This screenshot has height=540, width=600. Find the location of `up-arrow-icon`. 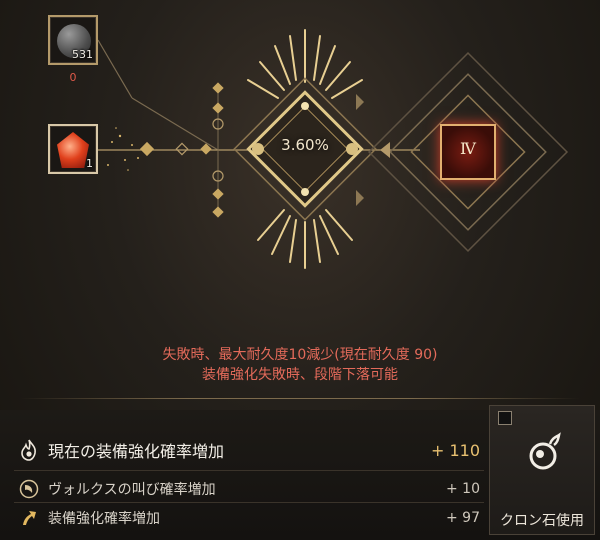

up-arrow-icon is located at coordinates (29, 518).